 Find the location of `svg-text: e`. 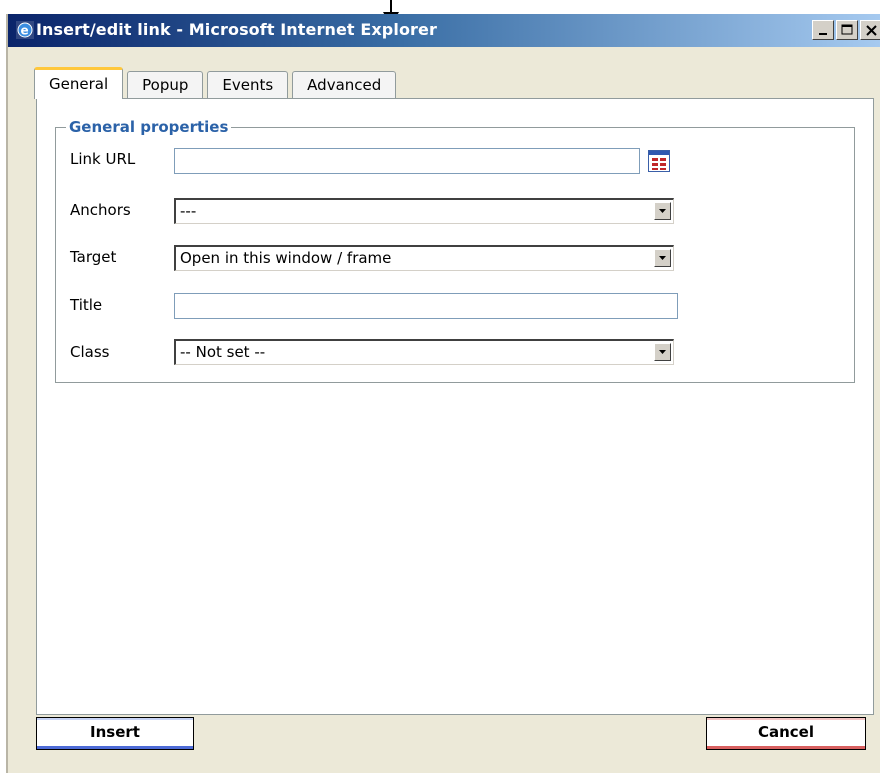

svg-text: e is located at coordinates (25, 31).